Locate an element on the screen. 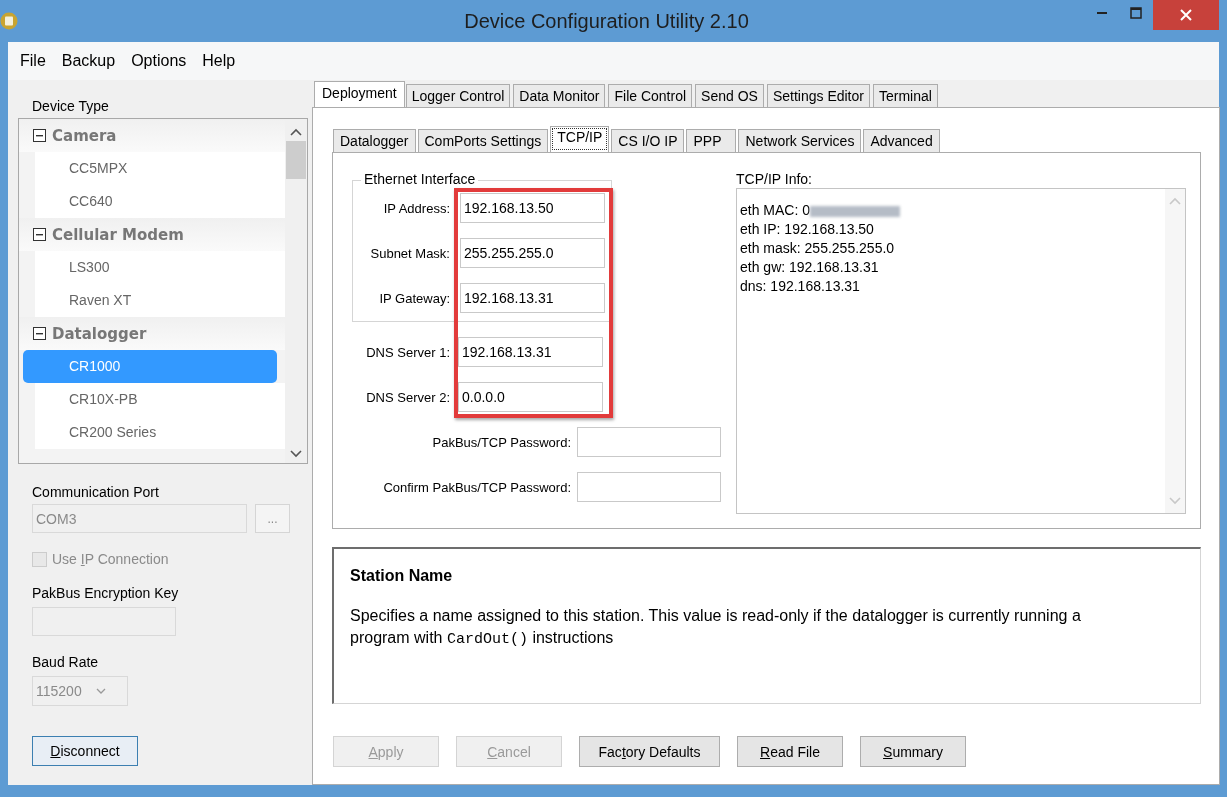  field-label: IP Address: is located at coordinates (416, 208).